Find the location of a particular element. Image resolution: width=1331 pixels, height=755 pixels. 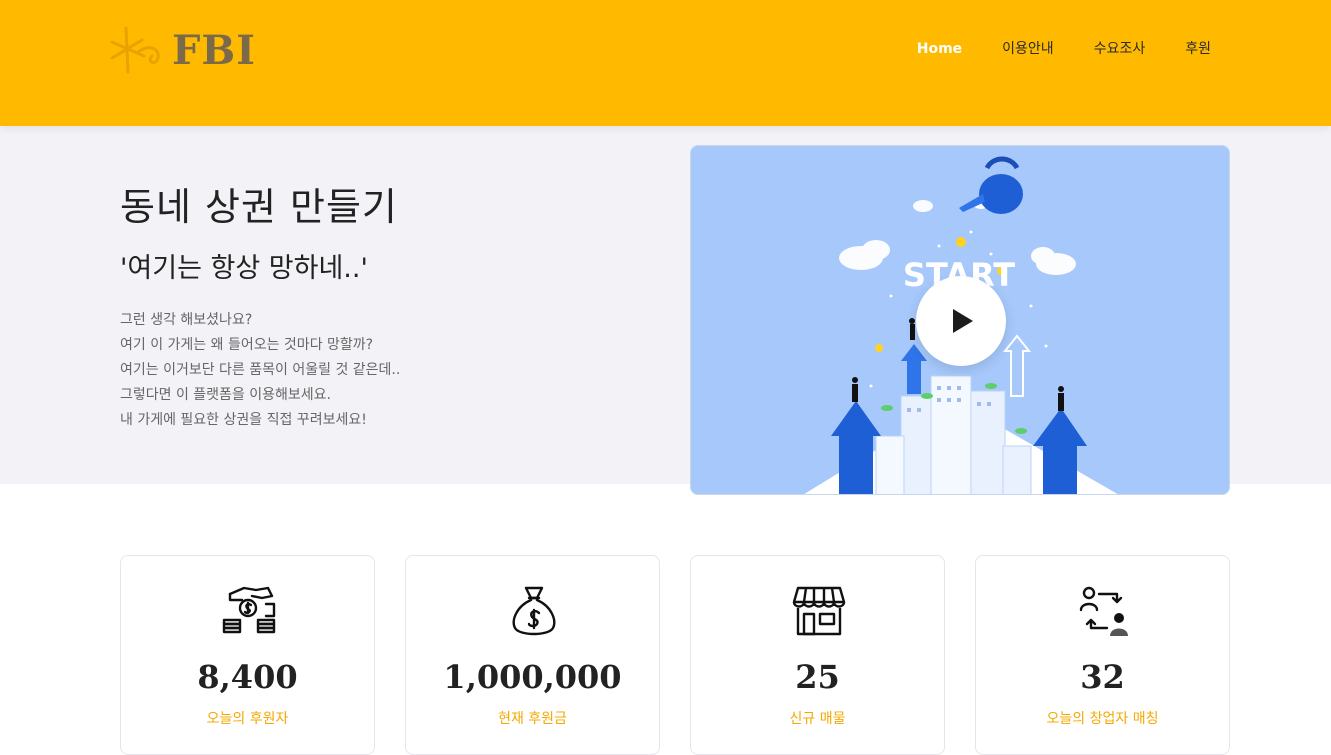

nav-item-survey: 수요조사 is located at coordinates (1120, 49).